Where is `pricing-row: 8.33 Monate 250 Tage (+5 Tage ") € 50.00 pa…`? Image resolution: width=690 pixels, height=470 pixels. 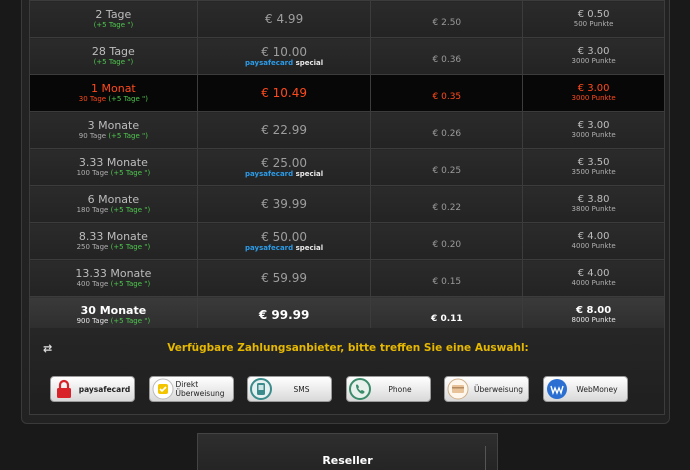
pricing-row: 8.33 Monate 250 Tage (+5 Tage ") € 50.00 pa… is located at coordinates (347, 241).